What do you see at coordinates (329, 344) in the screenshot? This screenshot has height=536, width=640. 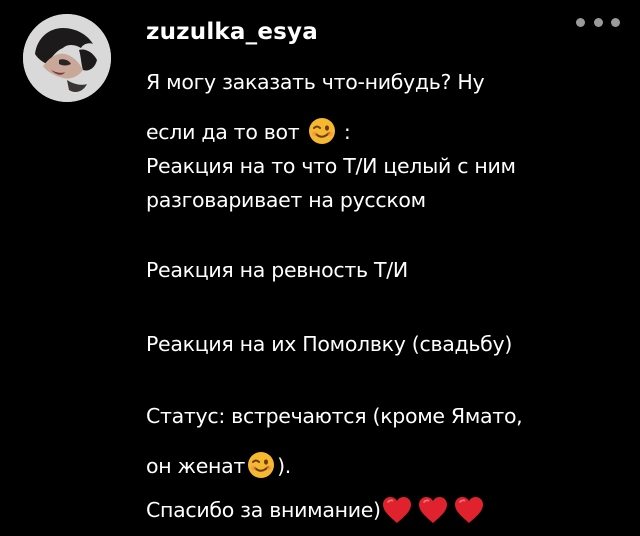 I see `comment-line: Реакция на их Помолвку (свадьбу)` at bounding box center [329, 344].